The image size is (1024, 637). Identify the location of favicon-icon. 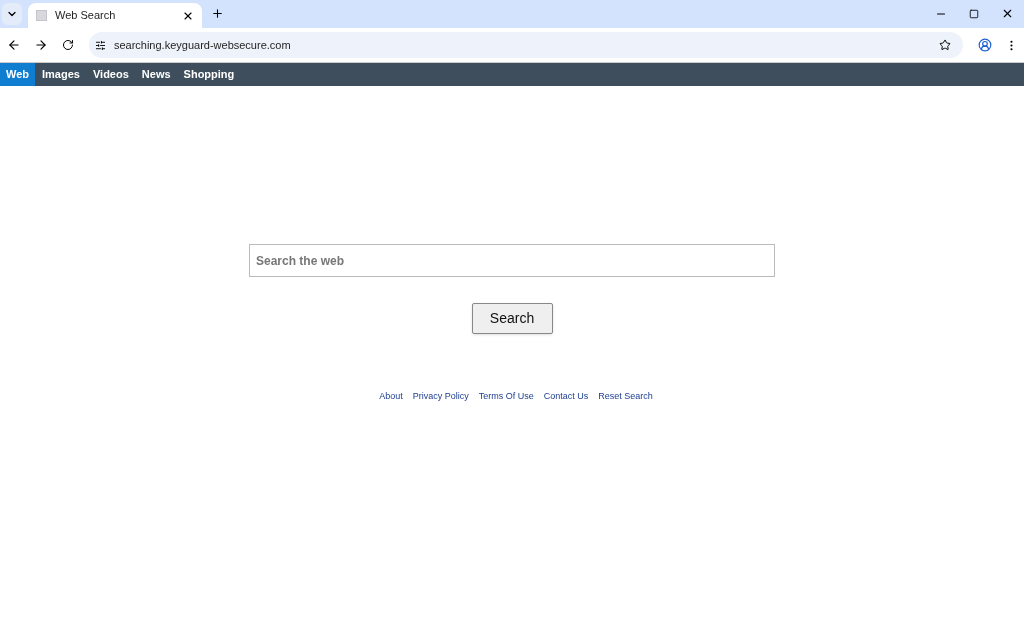
(41, 15).